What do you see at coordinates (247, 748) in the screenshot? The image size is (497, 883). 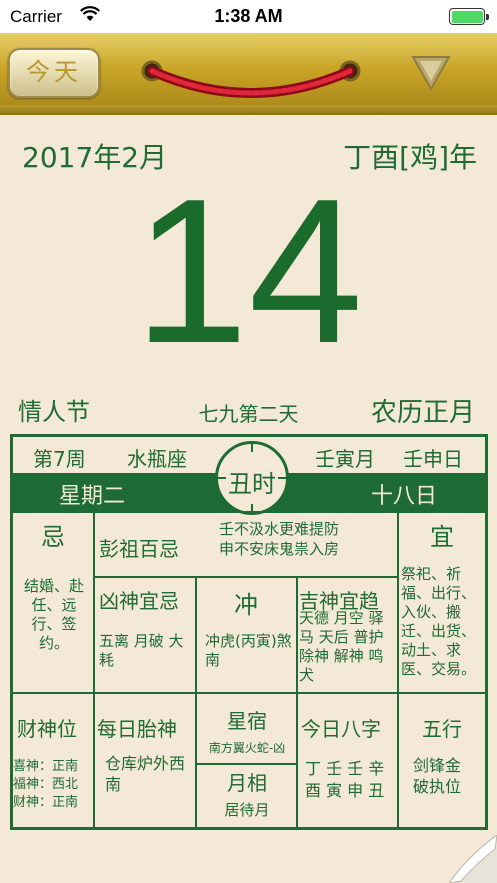 I see `star-items: 南方翼火蛇-凶` at bounding box center [247, 748].